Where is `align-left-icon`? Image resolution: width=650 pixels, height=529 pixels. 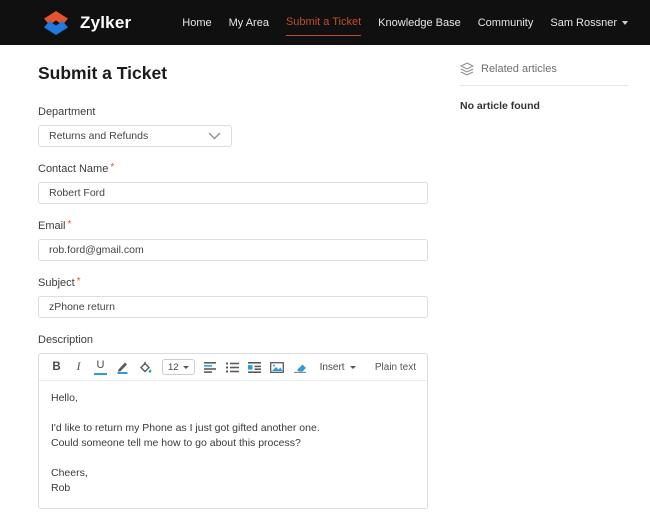 align-left-icon is located at coordinates (210, 367).